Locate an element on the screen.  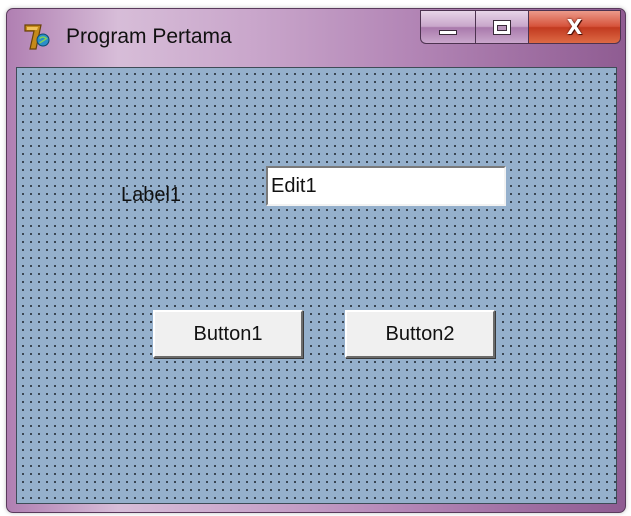
minimize-icon is located at coordinates (448, 32).